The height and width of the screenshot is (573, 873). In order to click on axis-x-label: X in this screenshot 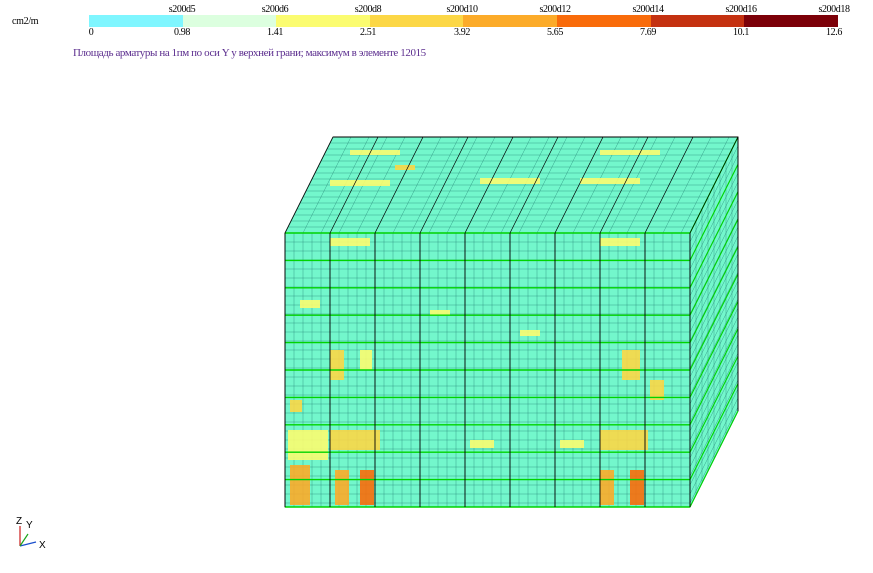, I will do `click(42, 545)`.